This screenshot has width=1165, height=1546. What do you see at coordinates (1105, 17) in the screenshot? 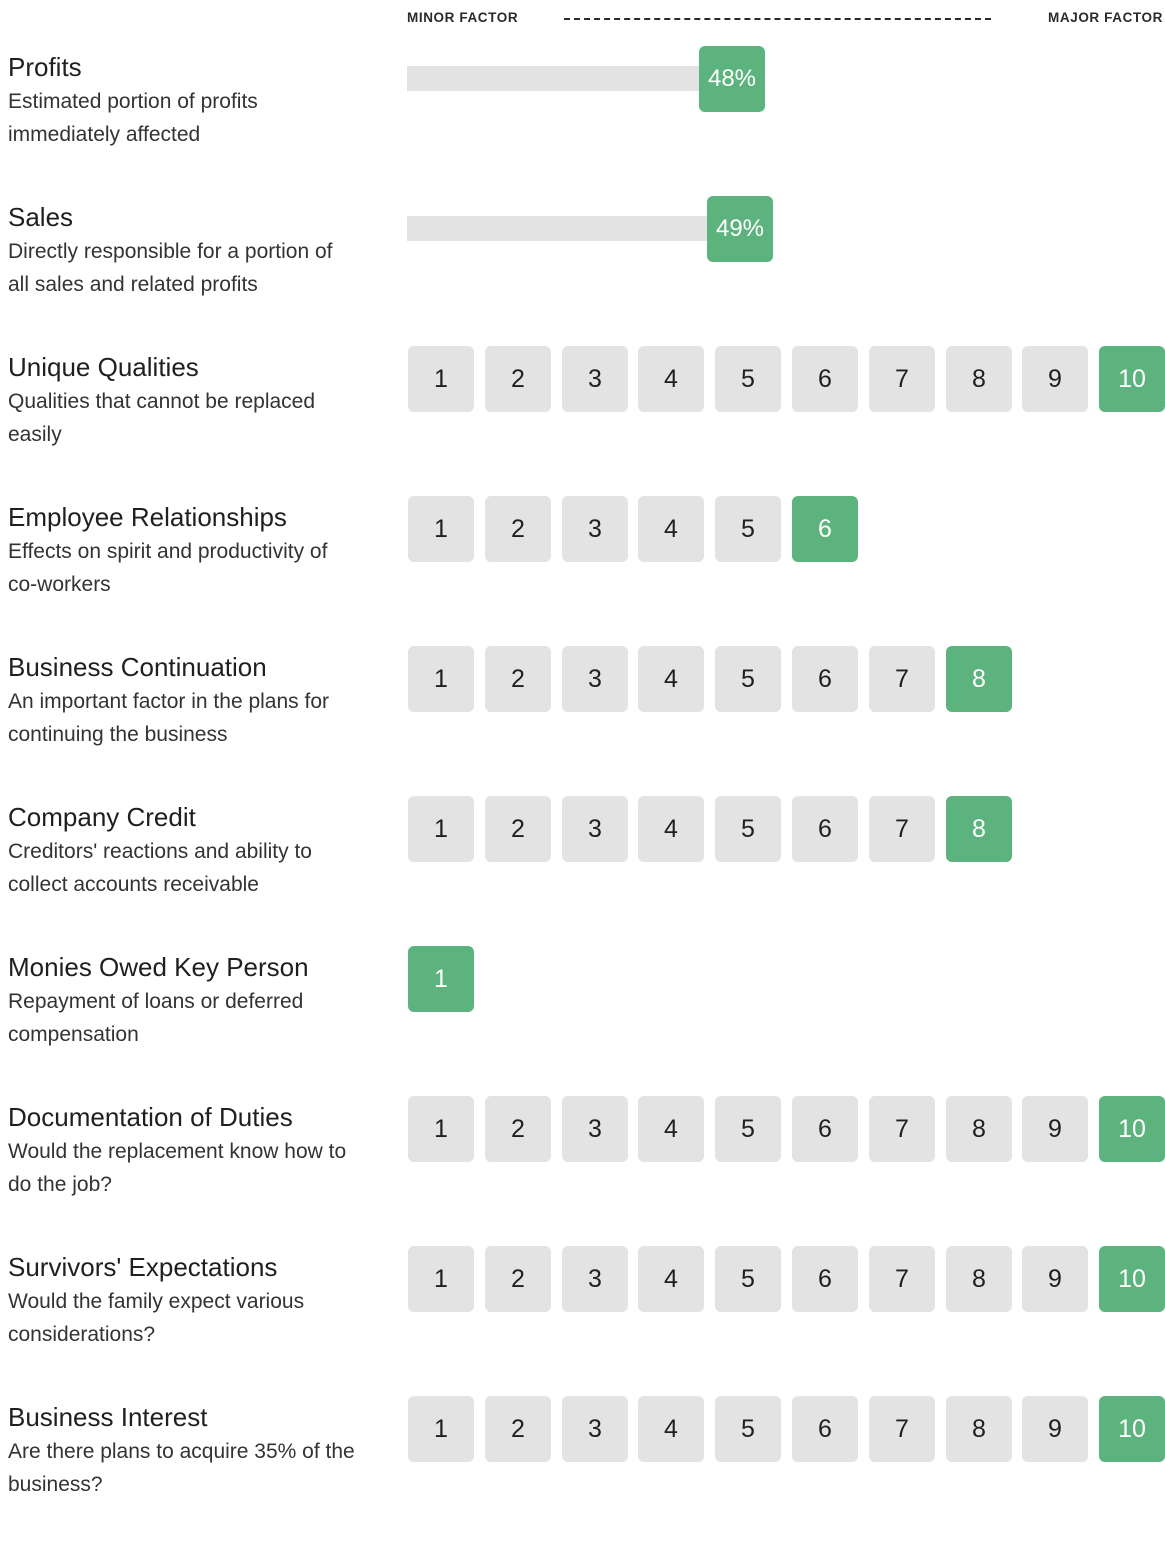
I see `major-factor-label: MAJOR FACTOR` at bounding box center [1105, 17].